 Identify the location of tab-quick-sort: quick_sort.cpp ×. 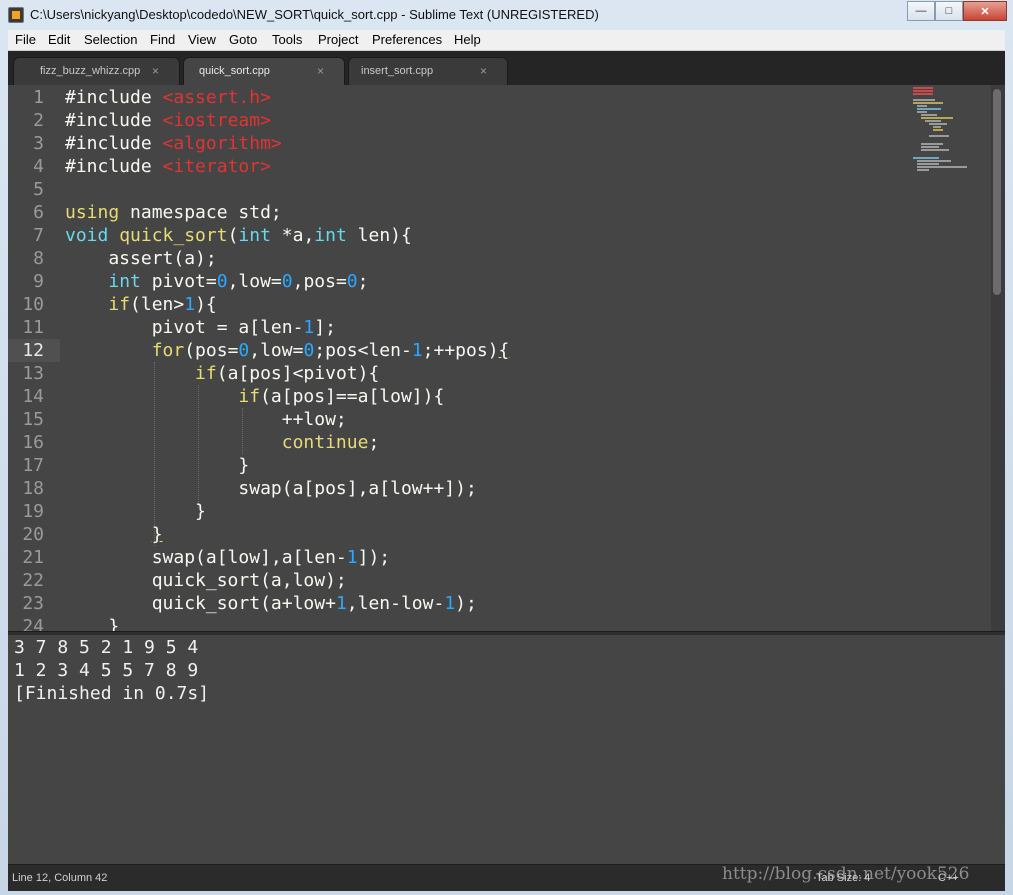
(264, 71).